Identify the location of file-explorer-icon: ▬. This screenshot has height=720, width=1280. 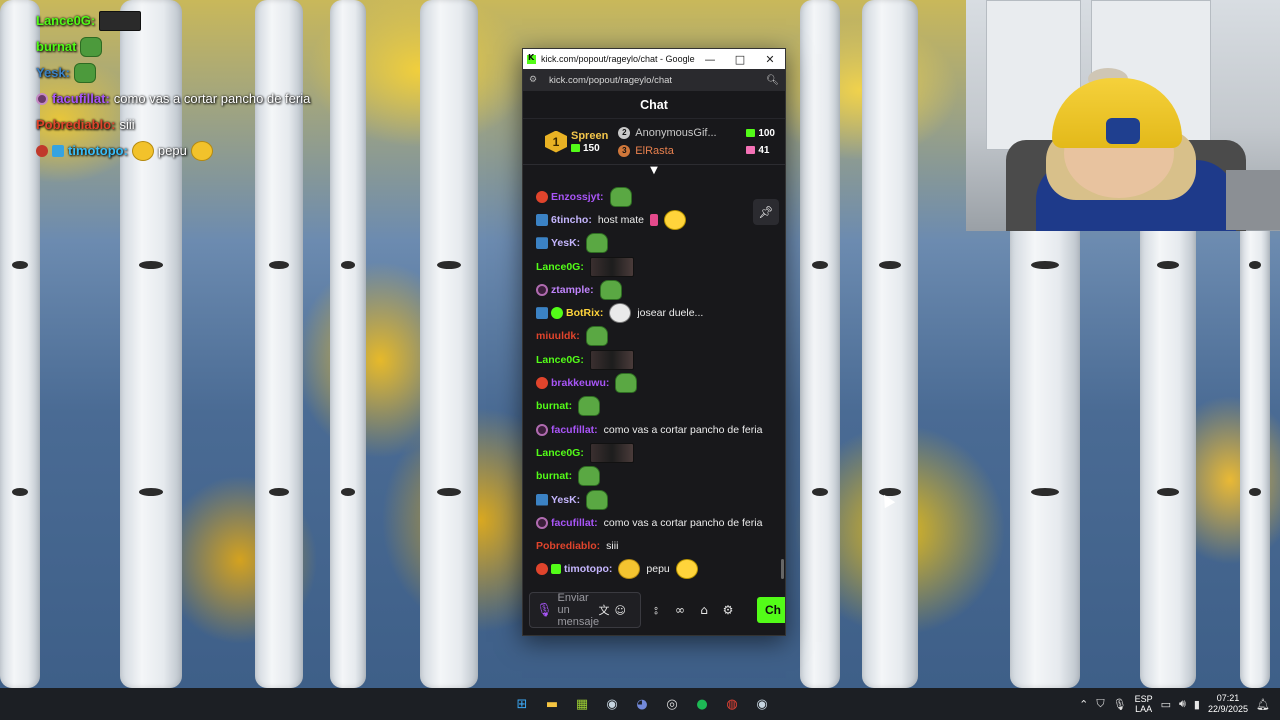
(552, 704).